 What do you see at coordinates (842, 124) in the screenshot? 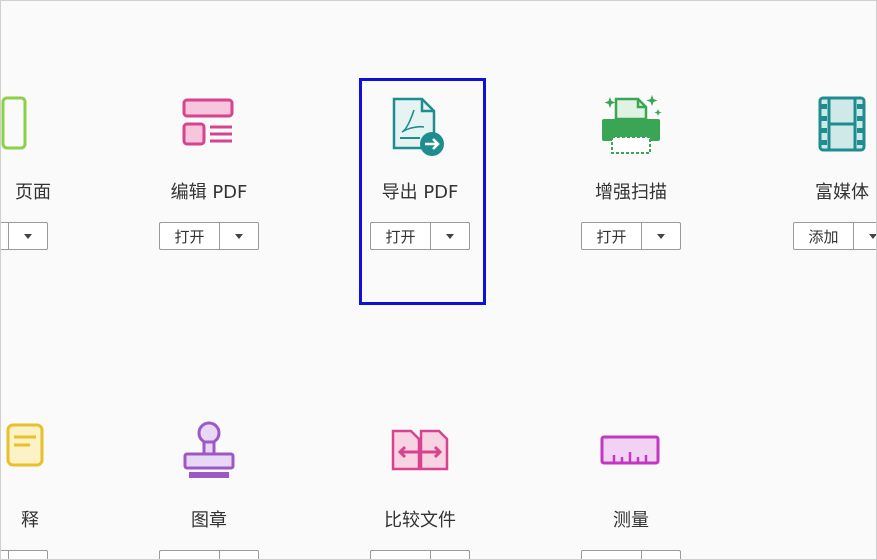
I see `rich-media-icon` at bounding box center [842, 124].